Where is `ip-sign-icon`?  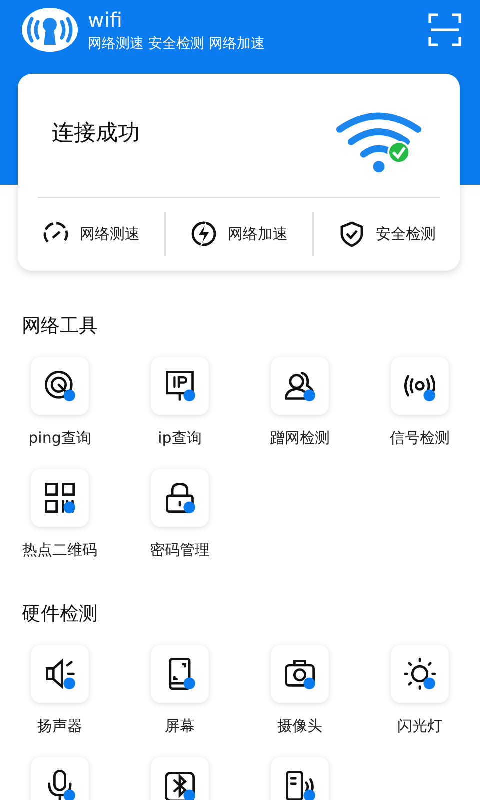 ip-sign-icon is located at coordinates (180, 386).